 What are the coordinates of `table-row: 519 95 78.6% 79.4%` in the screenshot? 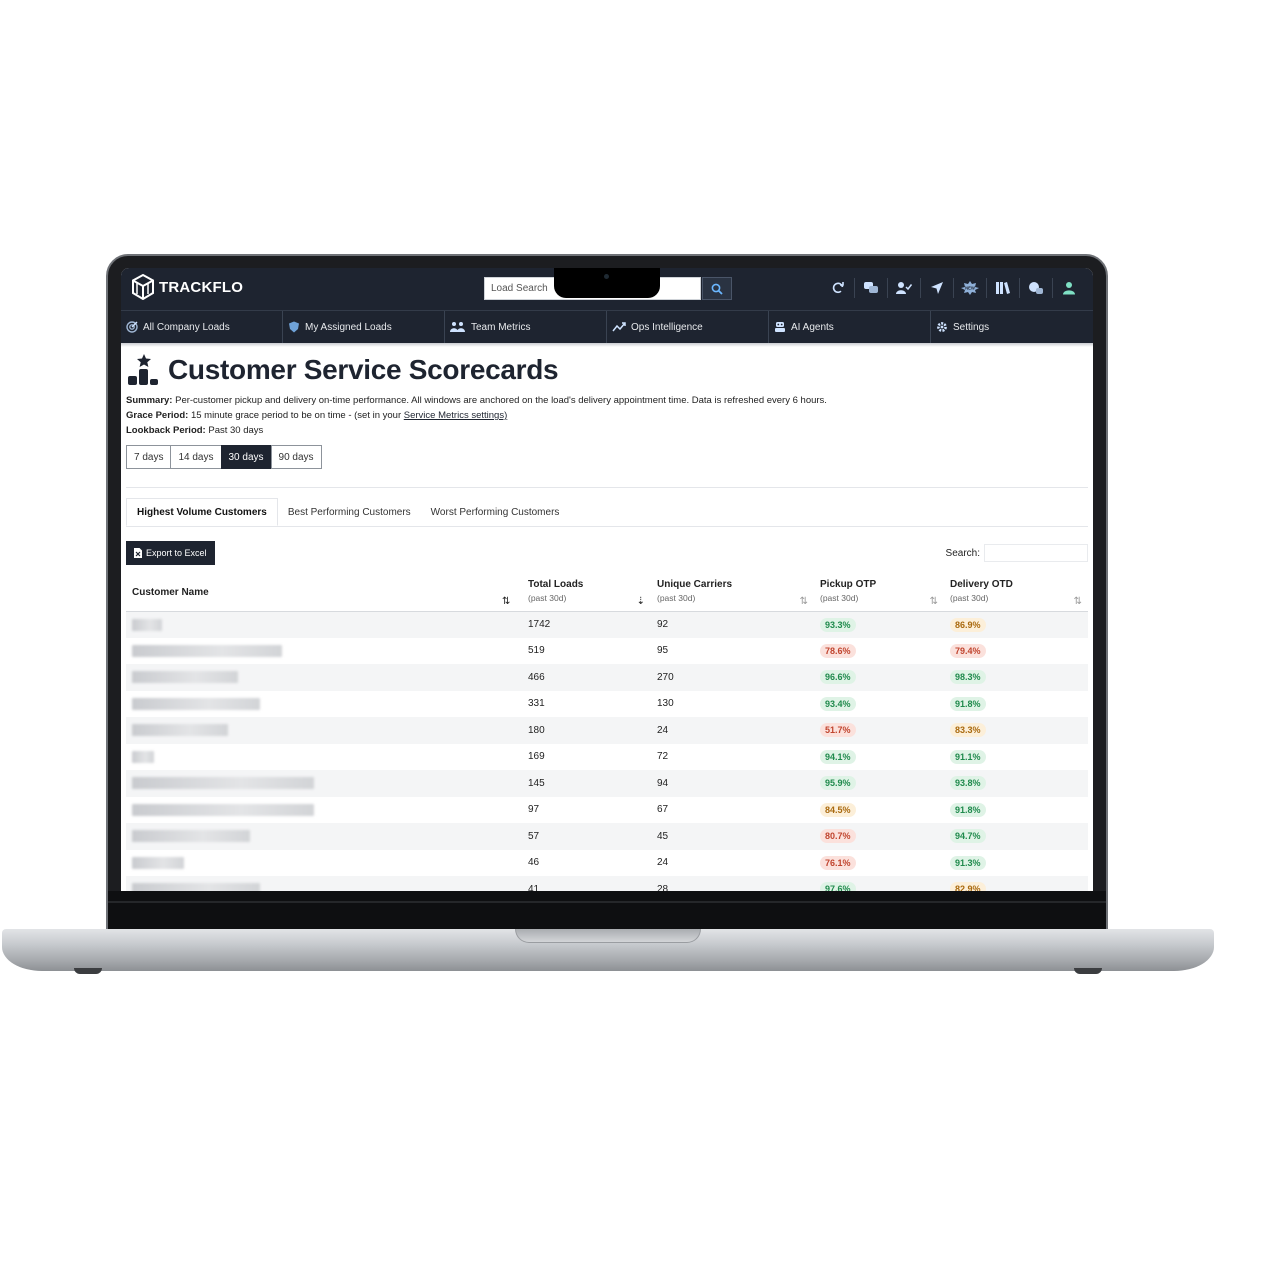 It's located at (607, 651).